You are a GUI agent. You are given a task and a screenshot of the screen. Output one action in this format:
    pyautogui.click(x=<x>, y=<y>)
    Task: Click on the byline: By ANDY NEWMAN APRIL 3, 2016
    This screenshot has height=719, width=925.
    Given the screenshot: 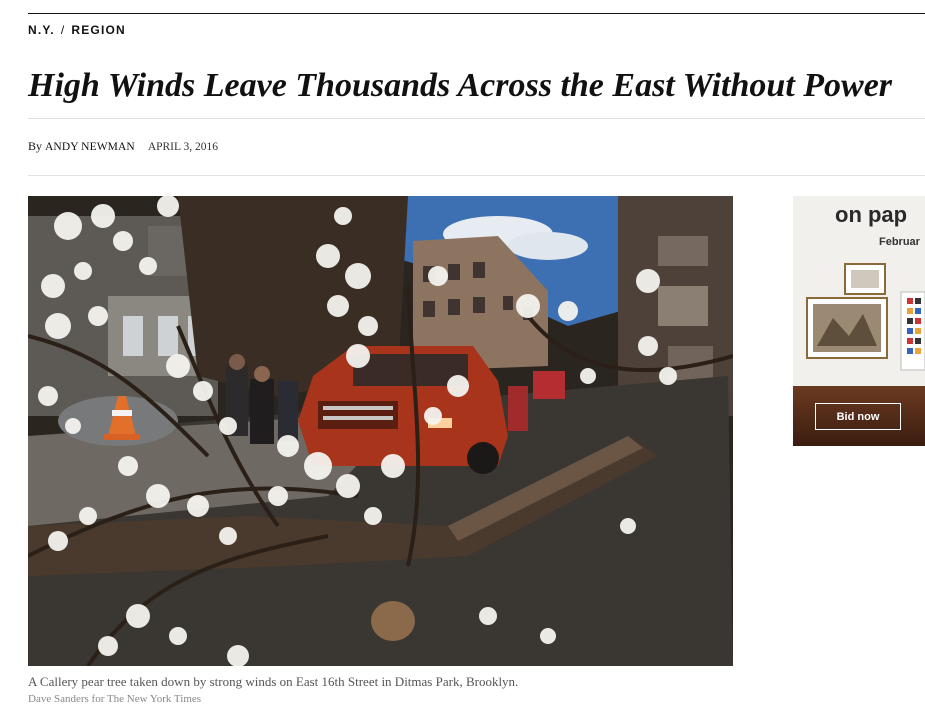 What is the action you would take?
    pyautogui.click(x=123, y=146)
    